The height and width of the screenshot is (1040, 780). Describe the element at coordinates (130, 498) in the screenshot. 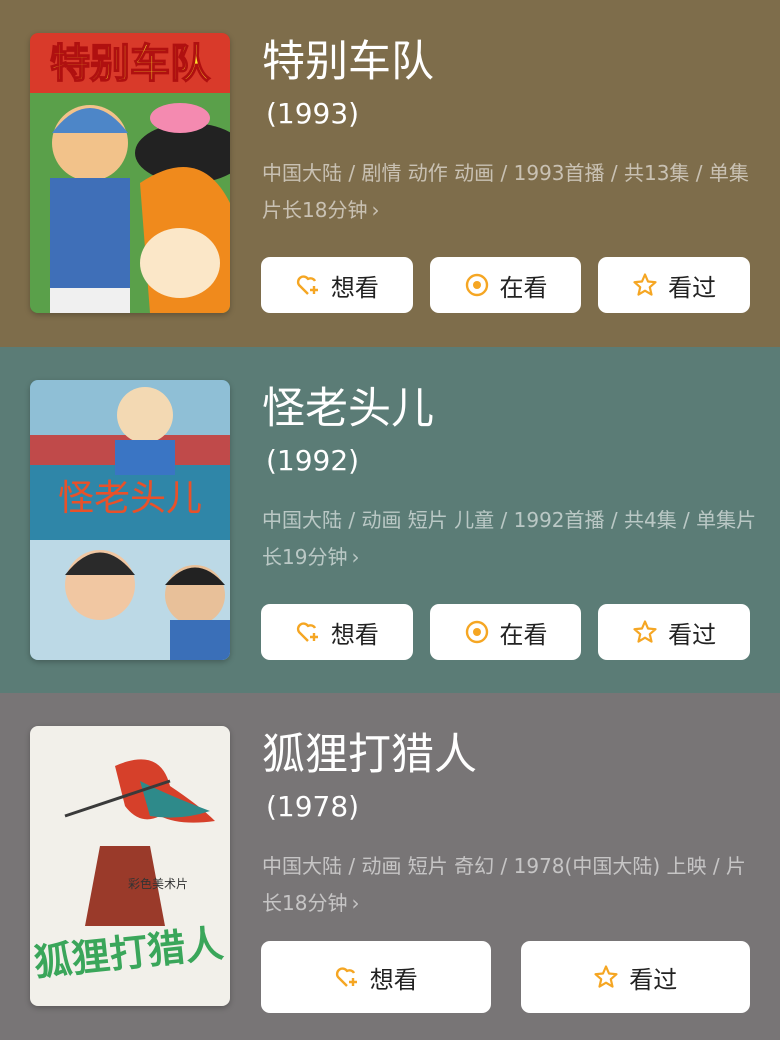

I see `poster-title-text: 怪老头儿` at that location.